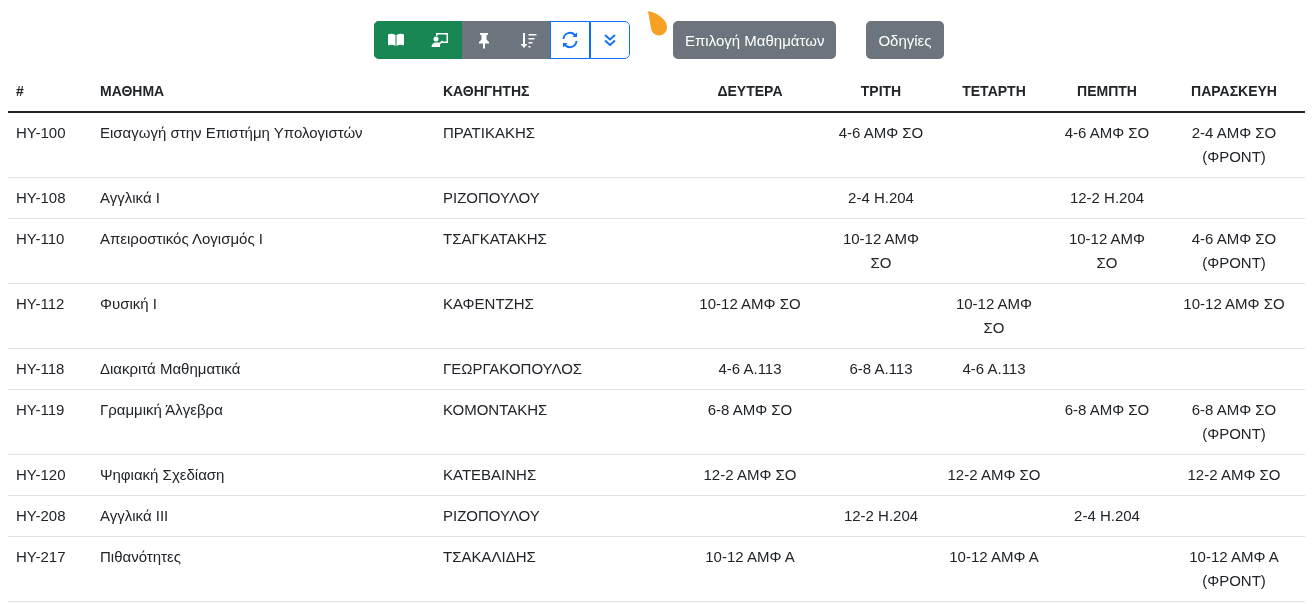  I want to click on table-cell: Αγγλικά III, so click(134, 515).